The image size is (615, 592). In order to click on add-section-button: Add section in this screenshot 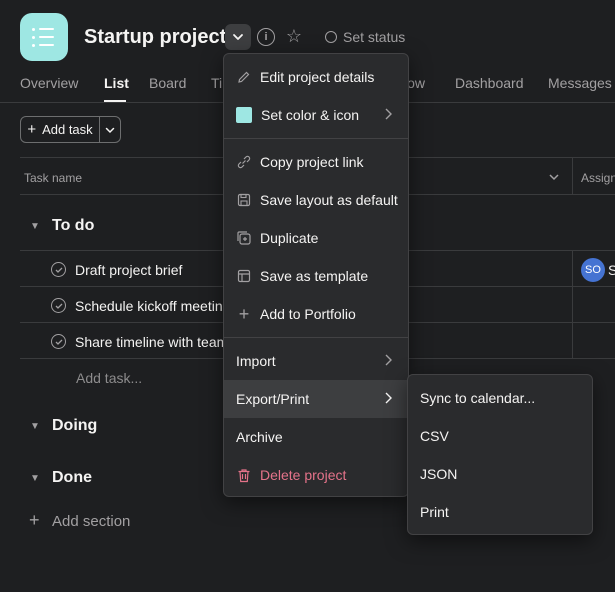, I will do `click(91, 521)`.